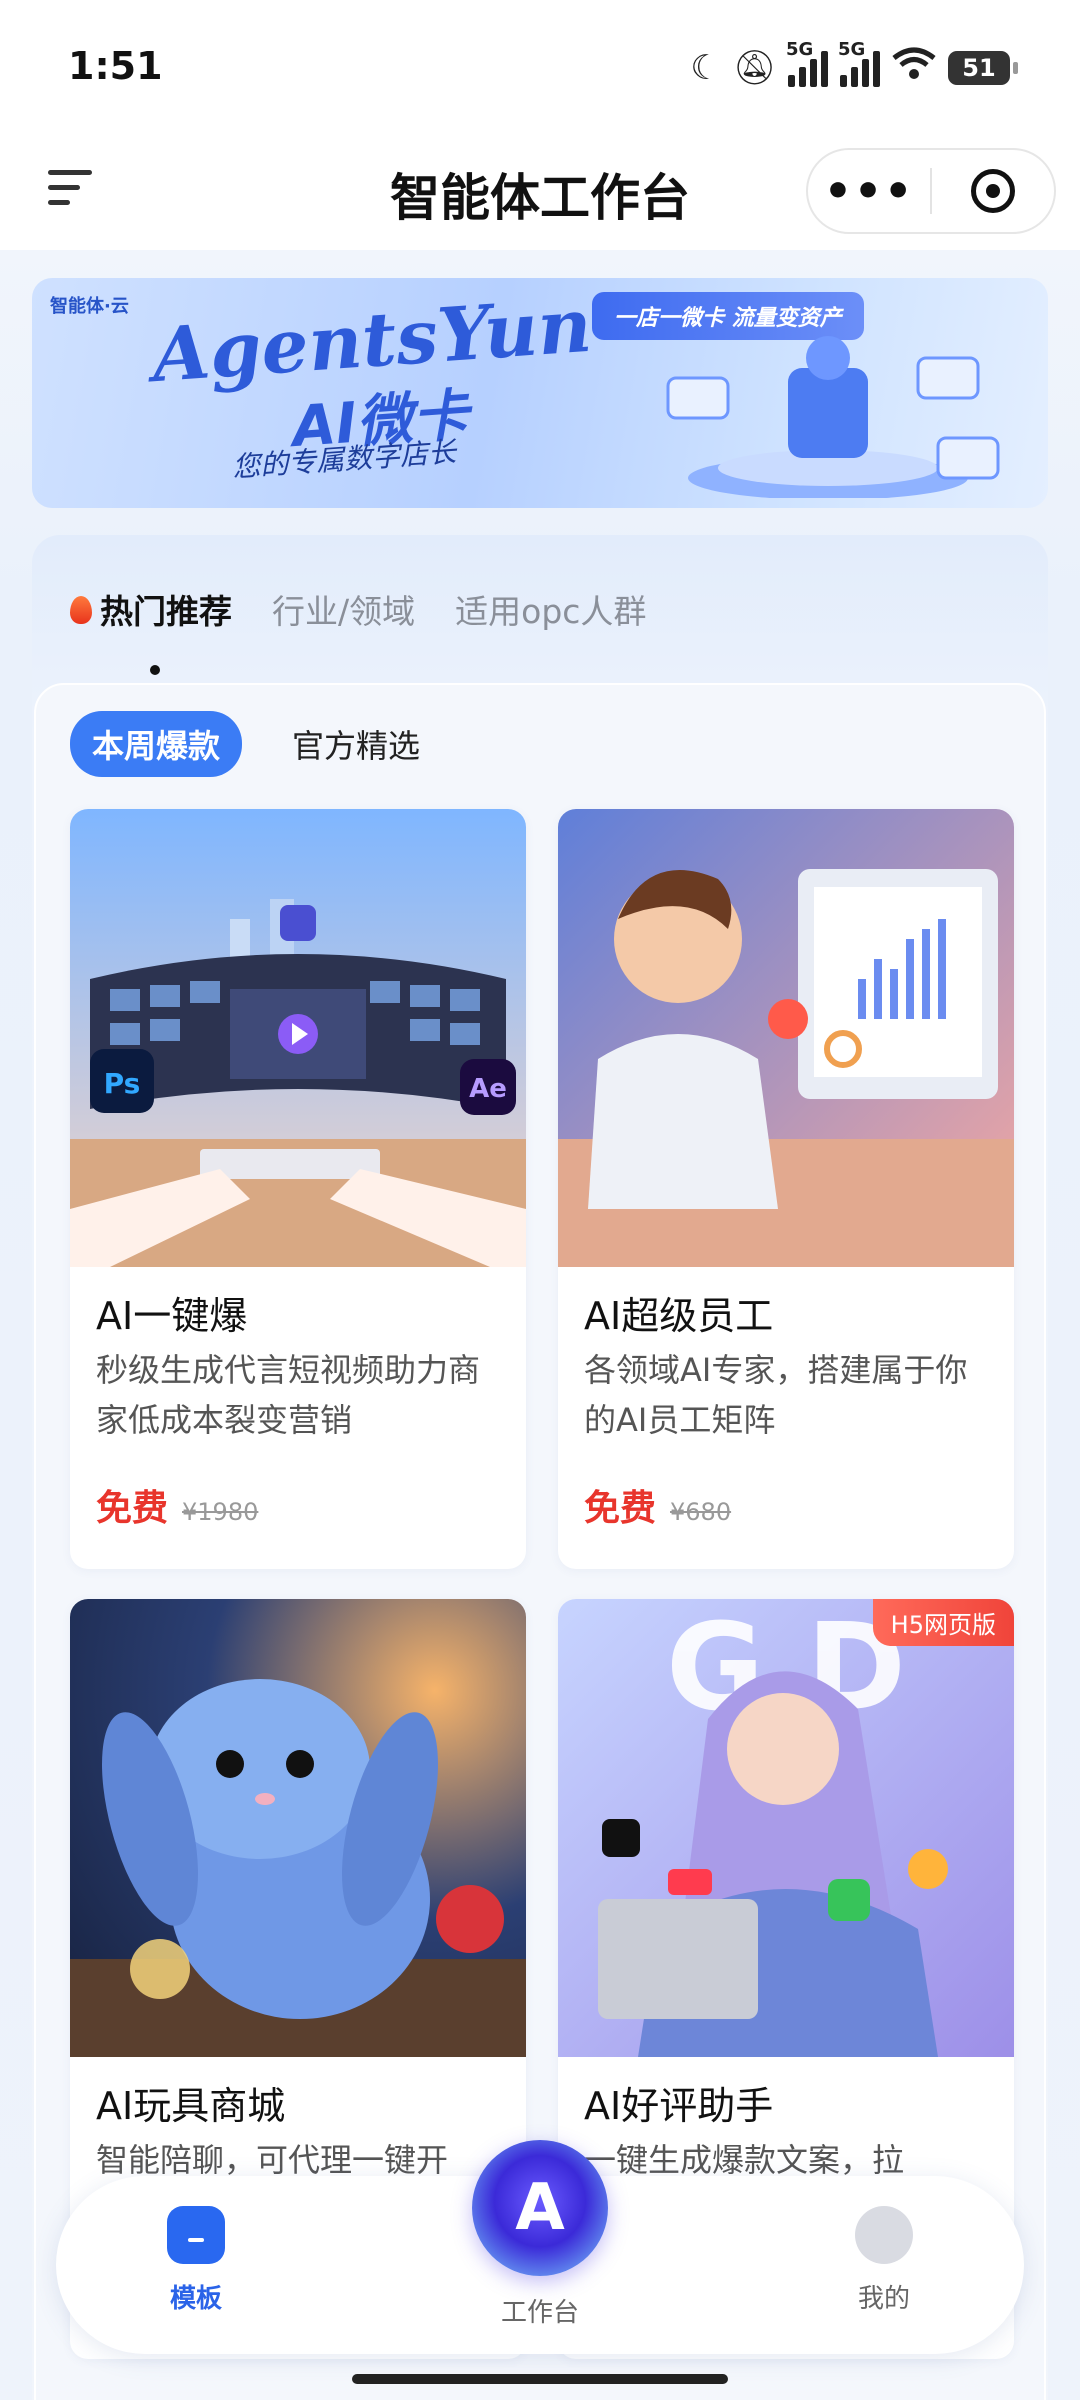 This screenshot has height=2400, width=1080. Describe the element at coordinates (914, 67) in the screenshot. I see `wifi-icon` at that location.